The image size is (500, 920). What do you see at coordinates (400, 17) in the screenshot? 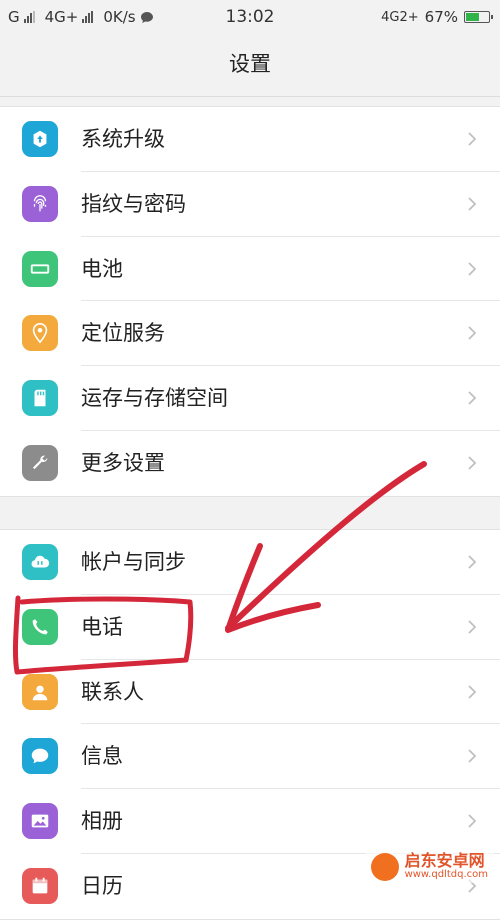
I see `network-type: 4G2+` at bounding box center [400, 17].